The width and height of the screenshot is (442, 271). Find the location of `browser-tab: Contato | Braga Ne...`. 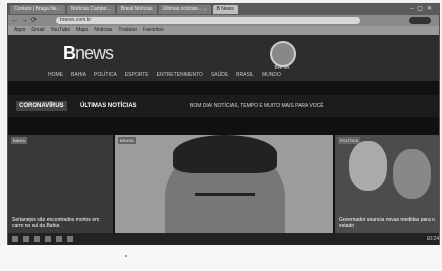

browser-tab: Contato | Braga Ne... is located at coordinates (37, 9).